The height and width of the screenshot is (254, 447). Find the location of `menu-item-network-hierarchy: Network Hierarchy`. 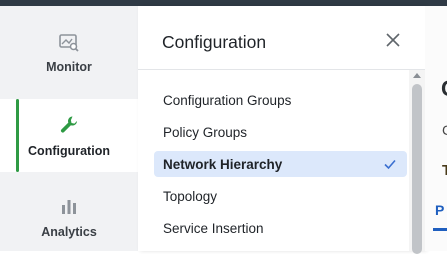

menu-item-network-hierarchy: Network Hierarchy is located at coordinates (280, 164).